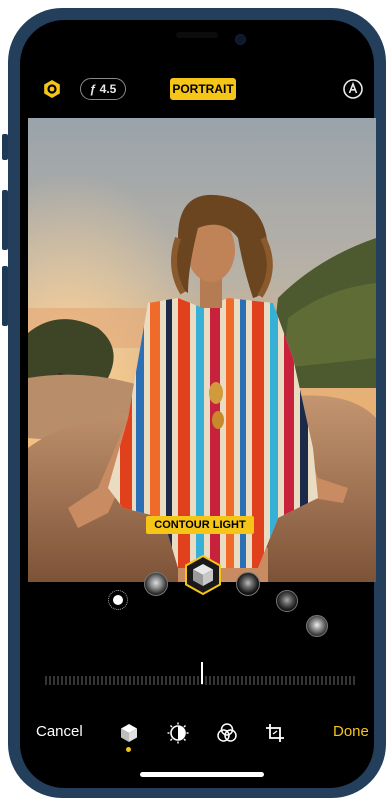 This screenshot has width=392, height=800. What do you see at coordinates (203, 89) in the screenshot?
I see `portrait-mode-badge: PORTRAIT` at bounding box center [203, 89].